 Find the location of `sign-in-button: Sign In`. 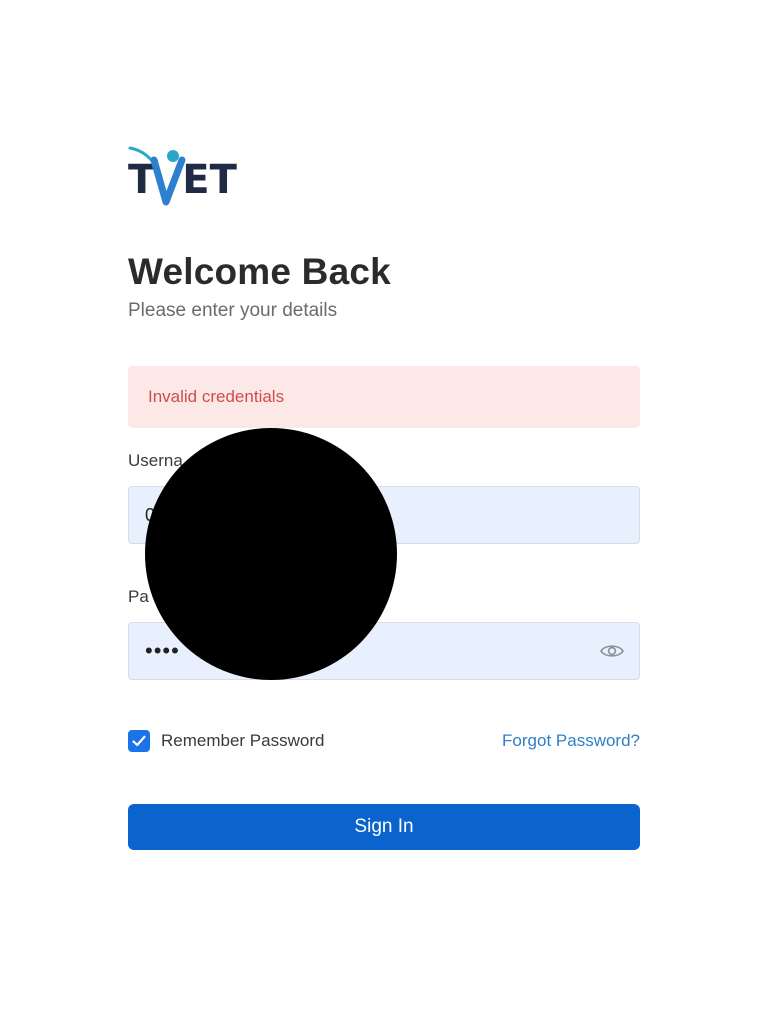

sign-in-button: Sign In is located at coordinates (384, 827).